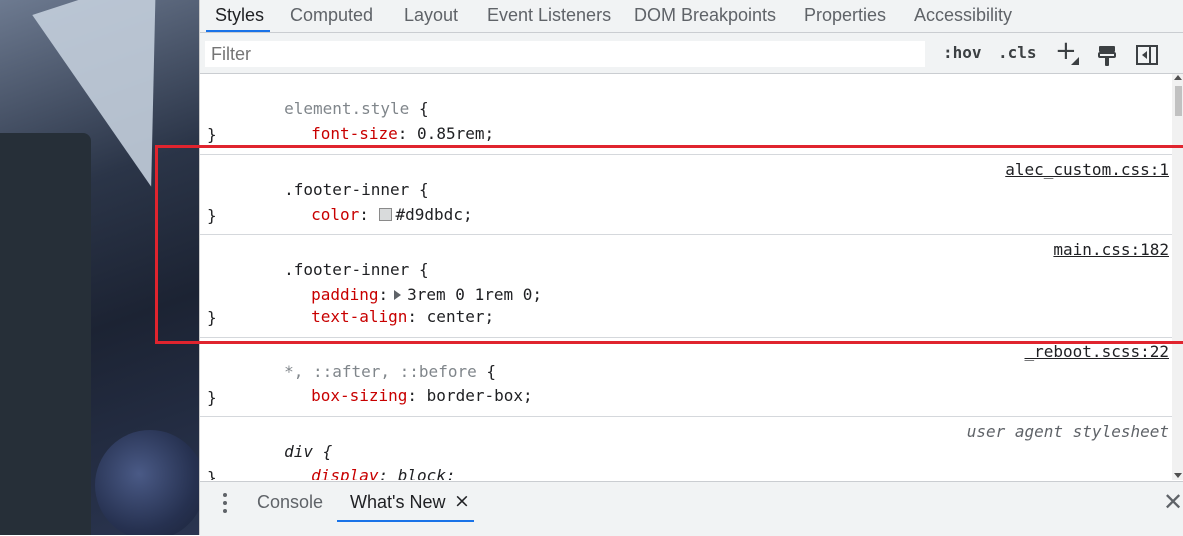  Describe the element at coordinates (691, 508) in the screenshot. I see `drawer-tabbar: Console What's New × ✕` at that location.